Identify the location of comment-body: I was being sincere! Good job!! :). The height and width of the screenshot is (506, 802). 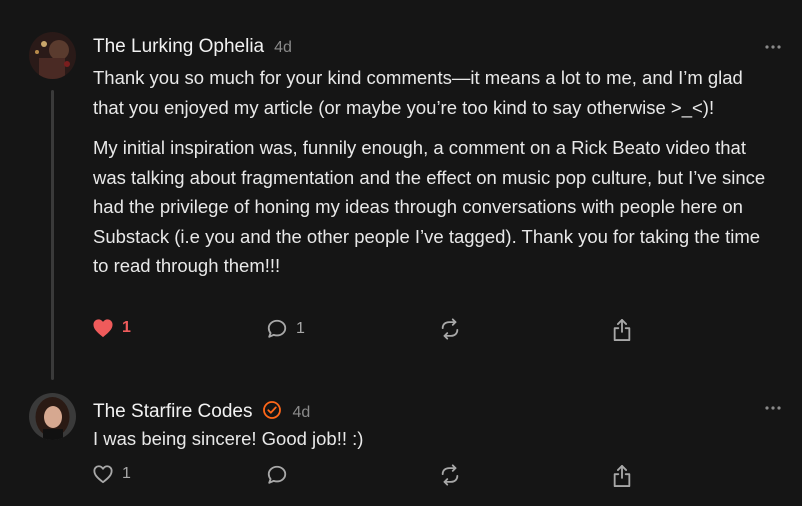
(433, 439).